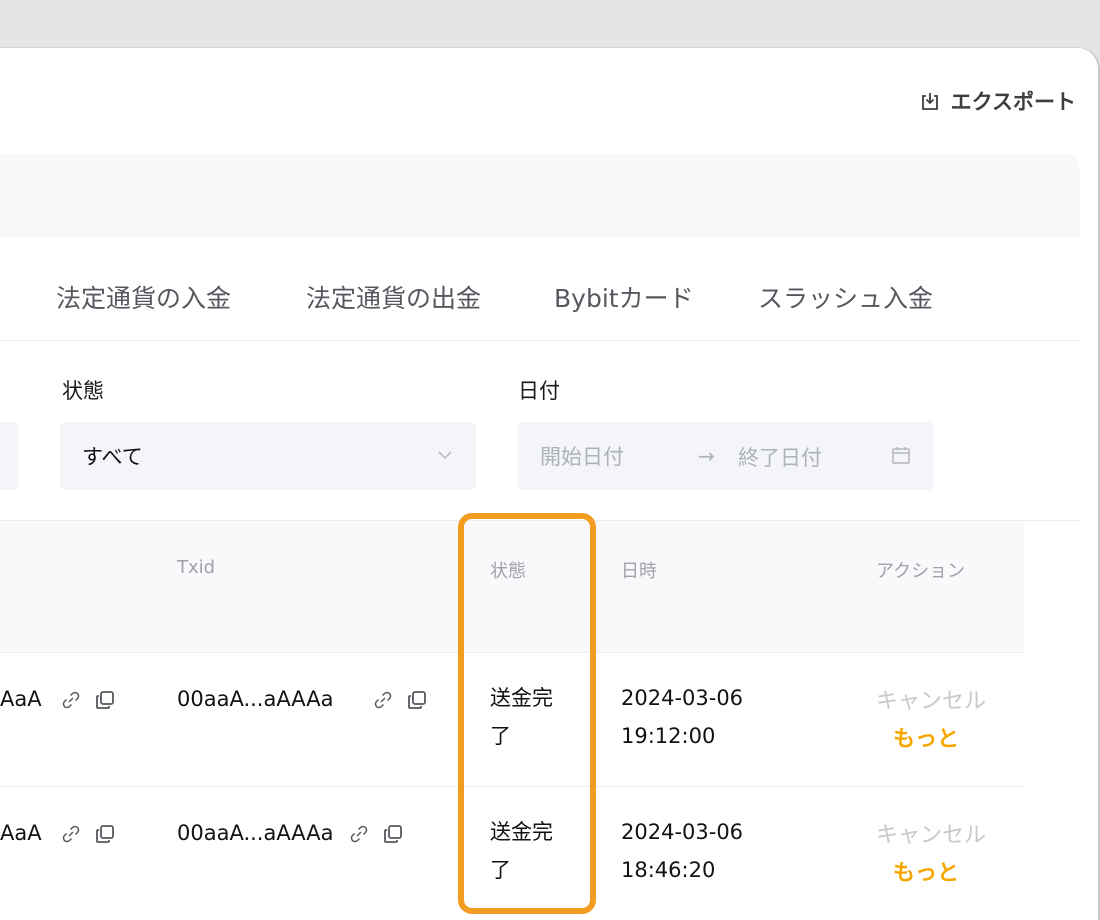  What do you see at coordinates (706, 456) in the screenshot?
I see `date-range-arrow: →` at bounding box center [706, 456].